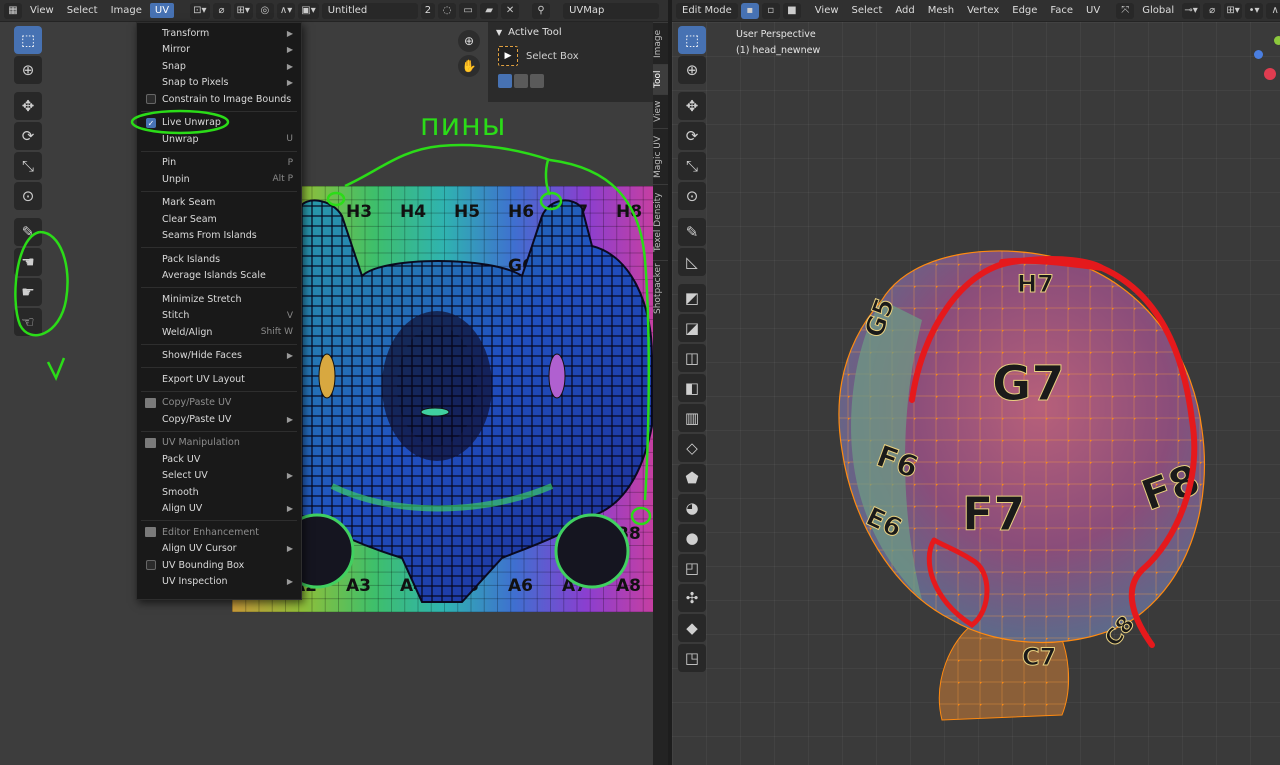 This screenshot has width=1280, height=765. Describe the element at coordinates (219, 163) in the screenshot. I see `menu-item-pin: Pin P` at that location.